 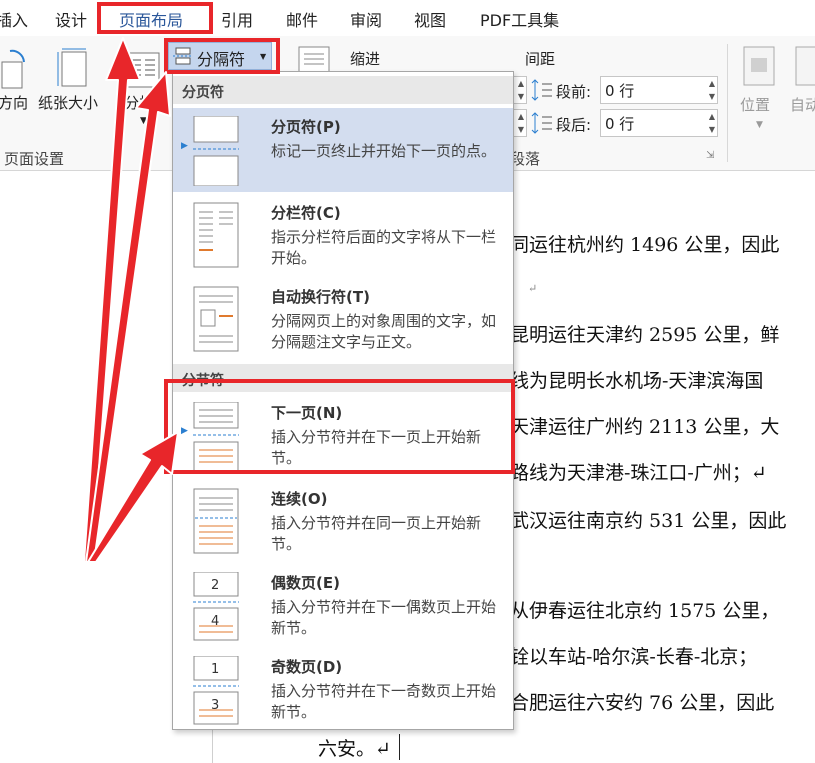 What do you see at coordinates (365, 59) in the screenshot?
I see `indent-label: 缩进` at bounding box center [365, 59].